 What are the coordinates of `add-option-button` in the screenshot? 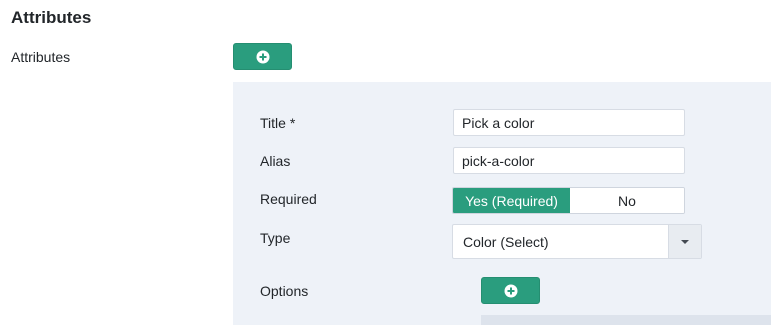 It's located at (510, 290).